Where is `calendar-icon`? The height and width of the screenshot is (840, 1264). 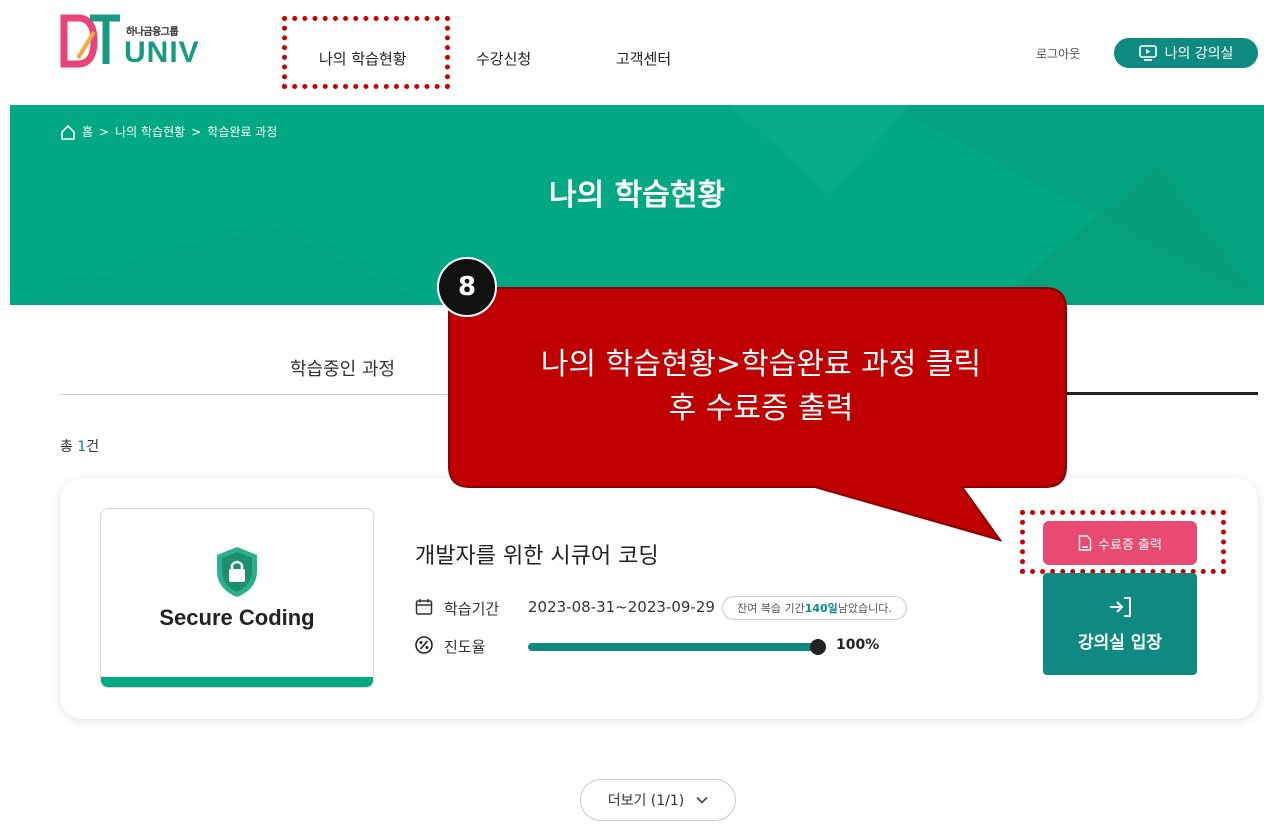
calendar-icon is located at coordinates (424, 607).